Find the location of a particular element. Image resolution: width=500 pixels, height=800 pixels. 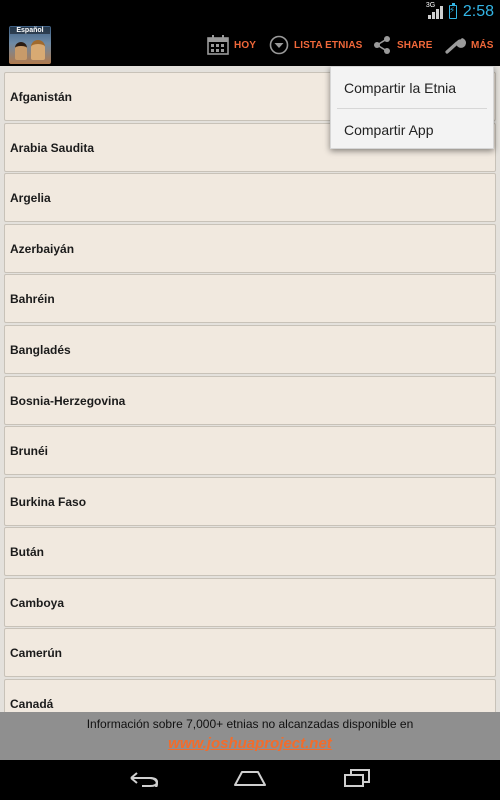

country-name: Bangladés is located at coordinates (40, 349).